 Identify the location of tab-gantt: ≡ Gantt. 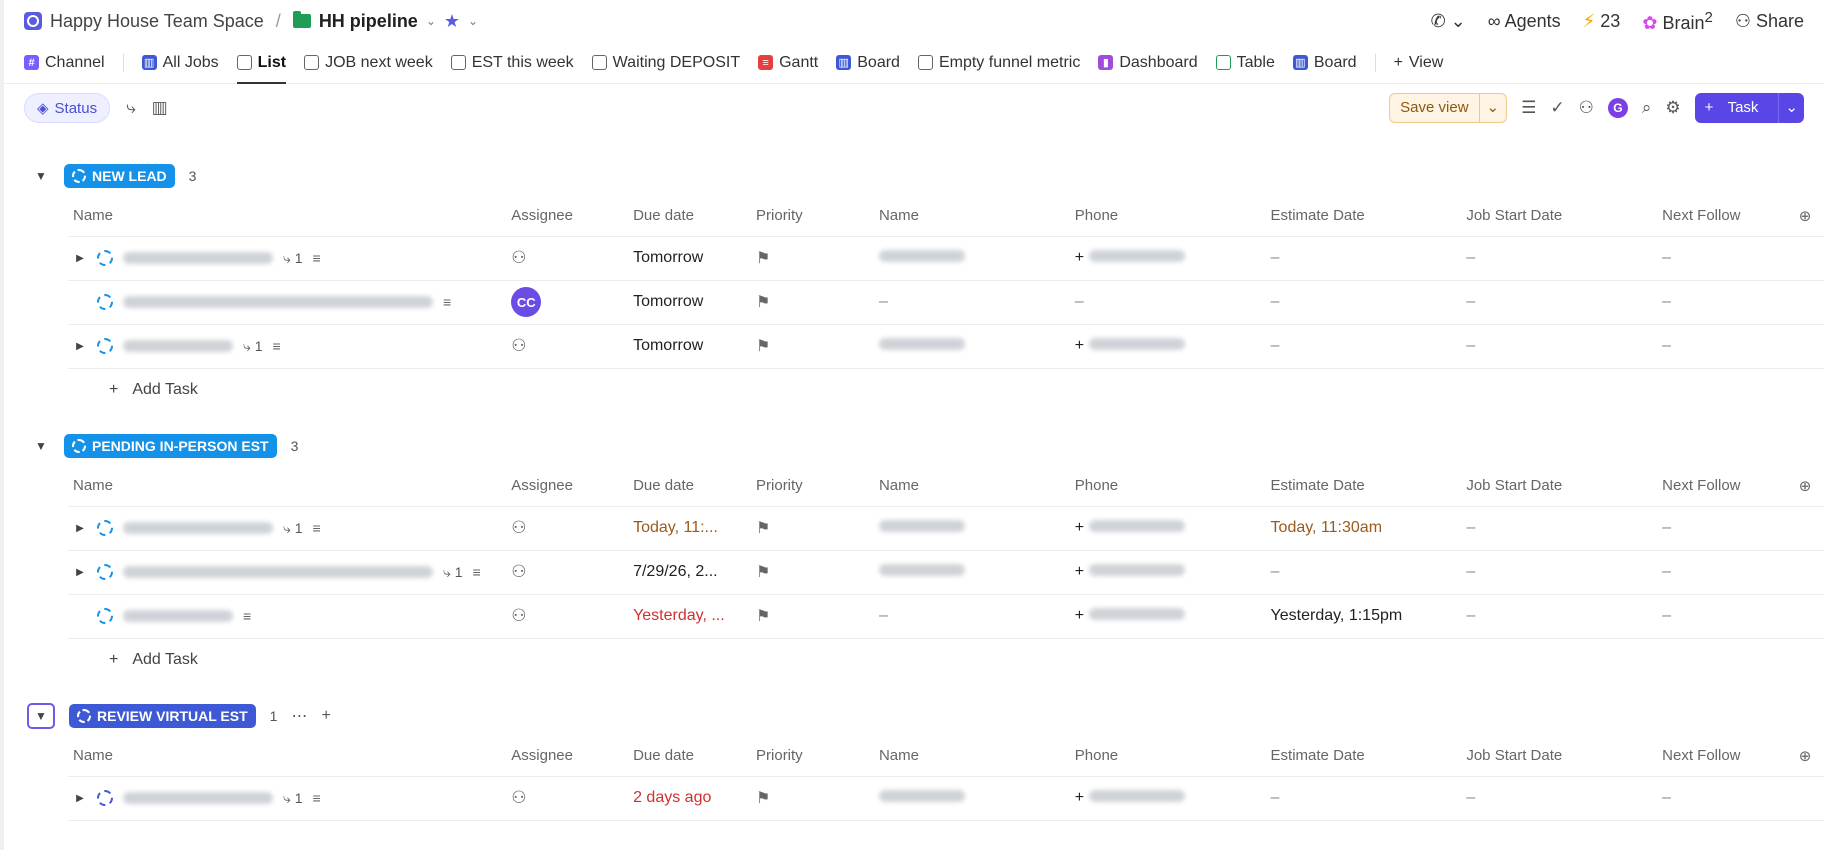
(788, 63).